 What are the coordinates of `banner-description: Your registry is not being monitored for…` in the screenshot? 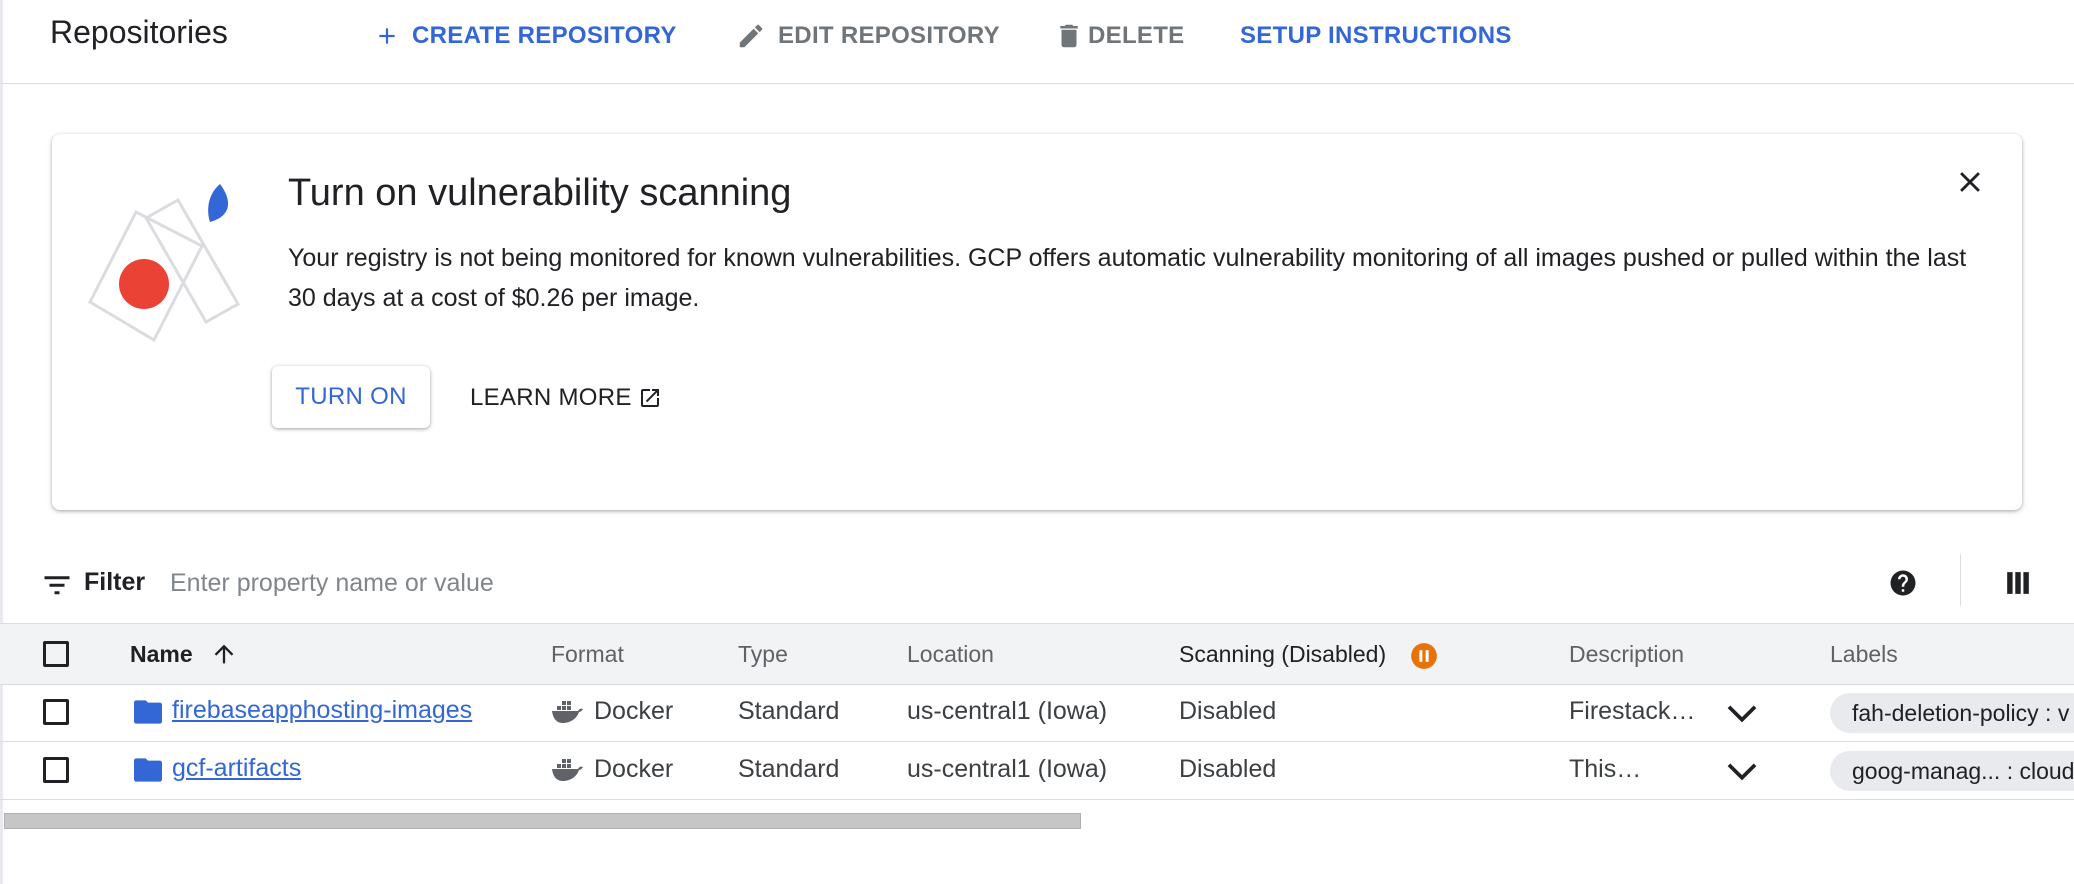 It's located at (1127, 278).